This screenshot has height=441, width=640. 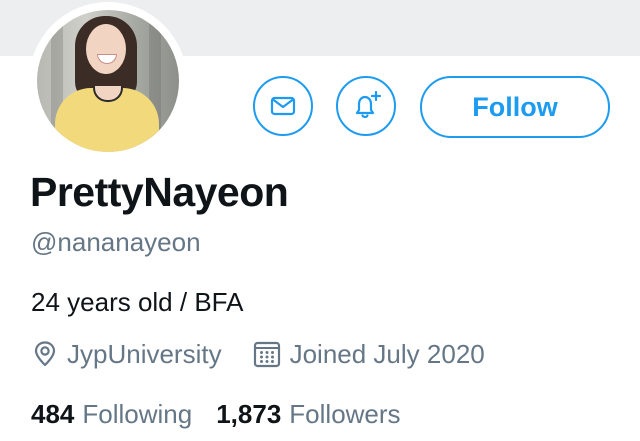 What do you see at coordinates (137, 414) in the screenshot?
I see `following-label: Following` at bounding box center [137, 414].